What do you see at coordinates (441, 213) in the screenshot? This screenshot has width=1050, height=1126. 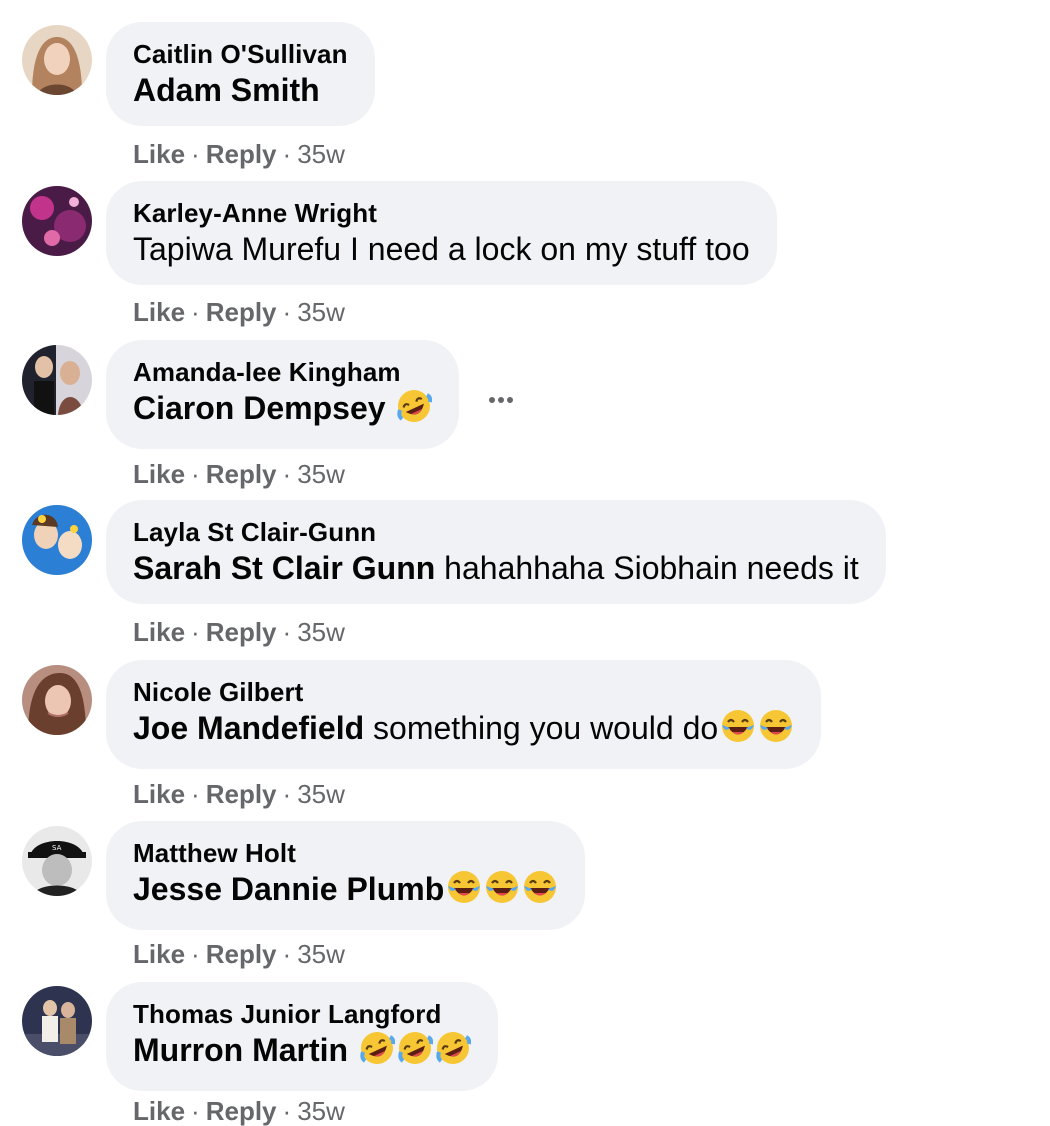 I see `comment-author: Karley-Anne Wright` at bounding box center [441, 213].